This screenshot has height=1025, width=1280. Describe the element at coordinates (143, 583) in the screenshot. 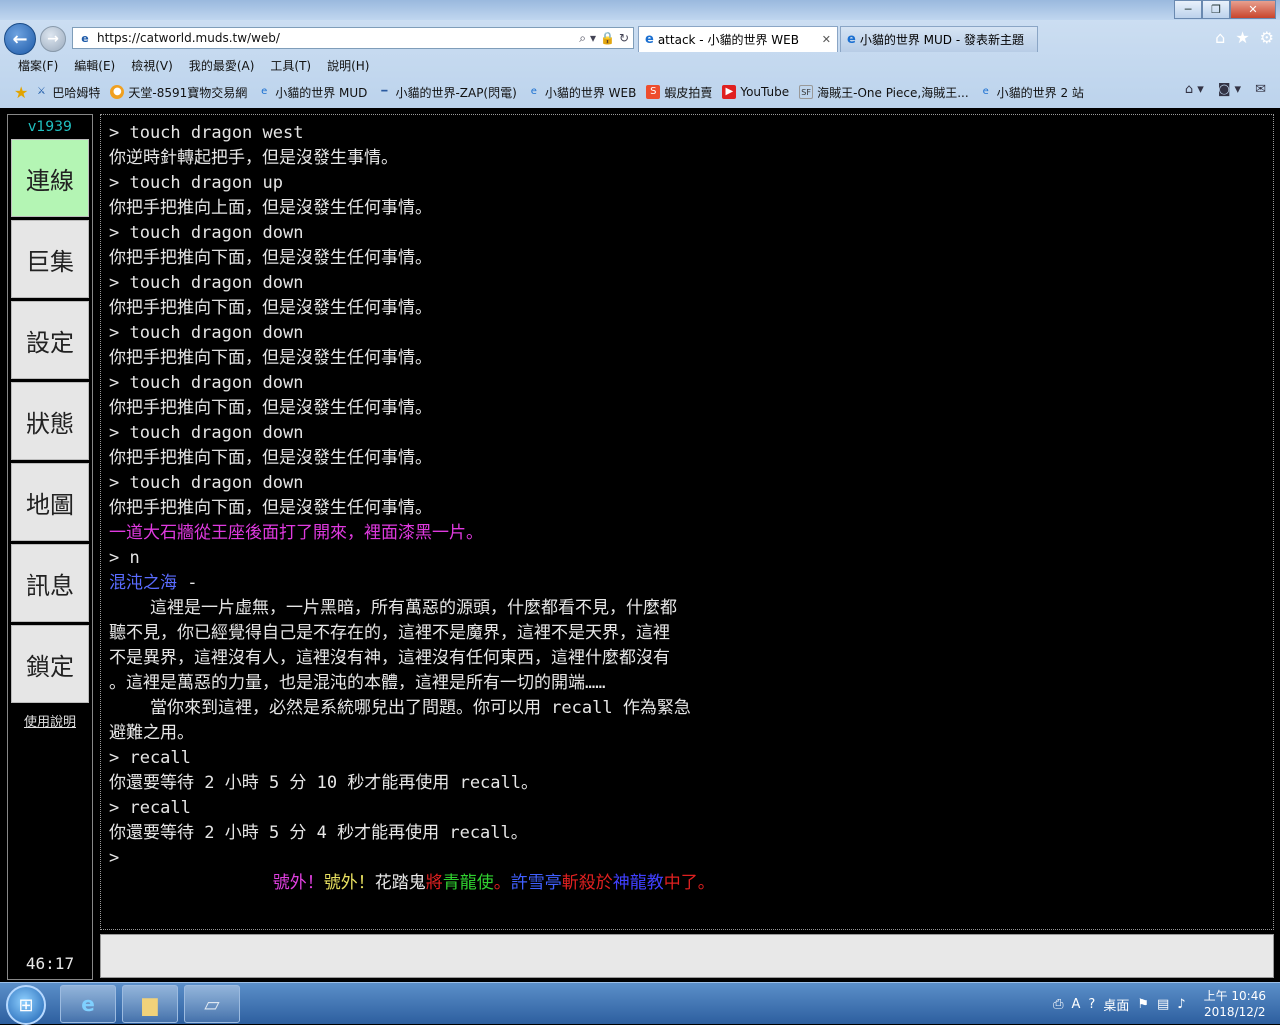

I see `room-name: 混沌之海` at that location.